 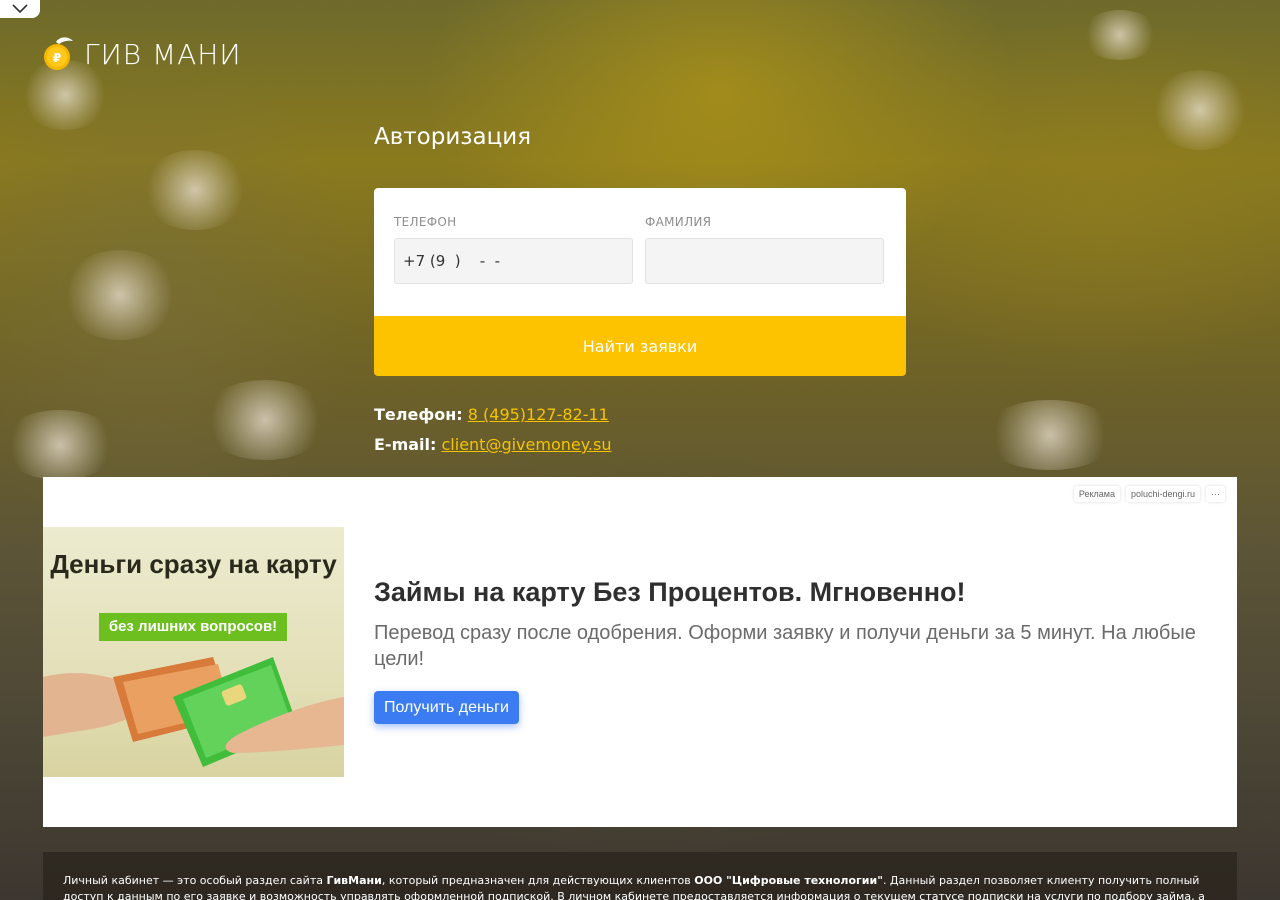 I want to click on contact-phone-link: 8 (495)127-82-11, so click(x=538, y=414).